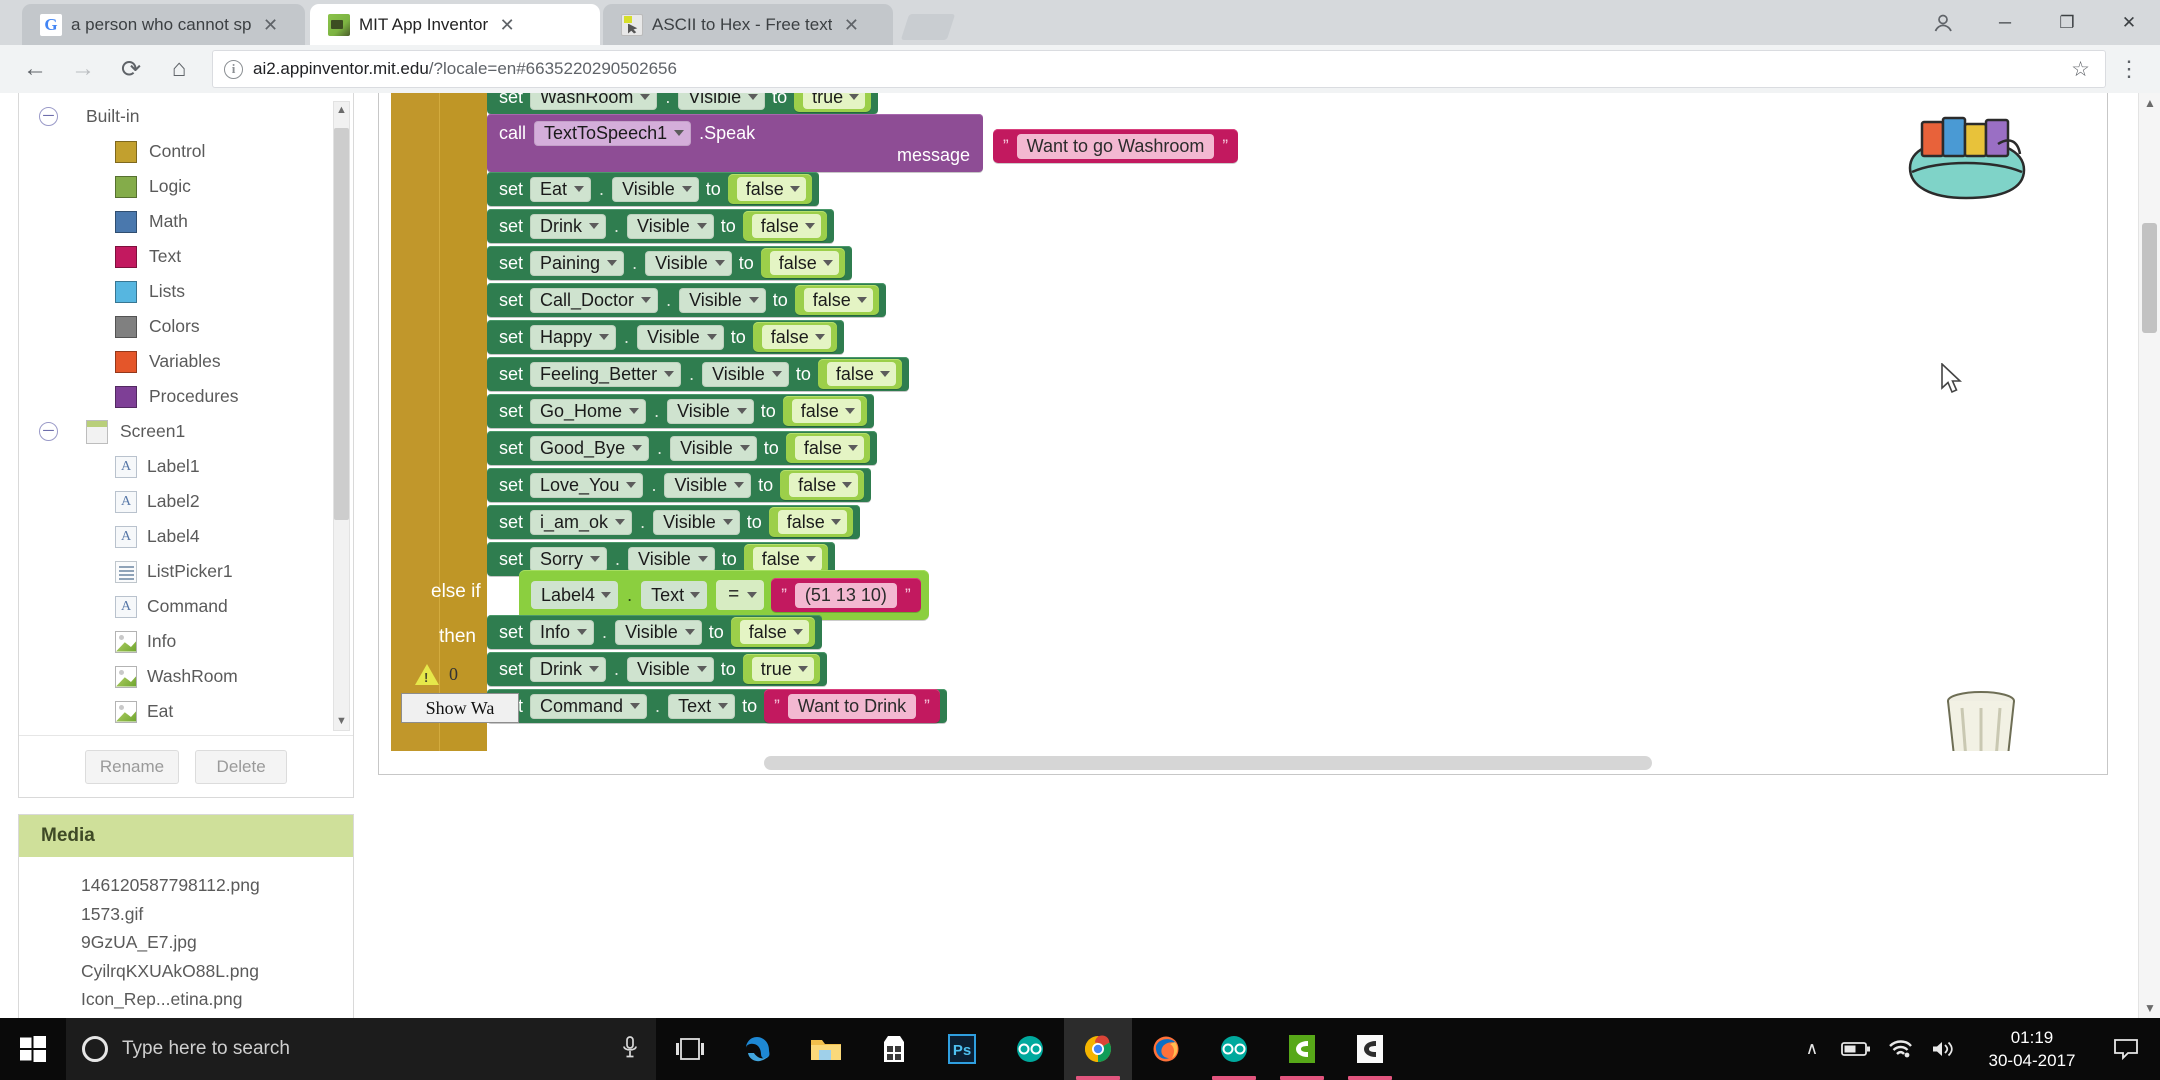  I want to click on component-dropdown: Happy, so click(573, 337).